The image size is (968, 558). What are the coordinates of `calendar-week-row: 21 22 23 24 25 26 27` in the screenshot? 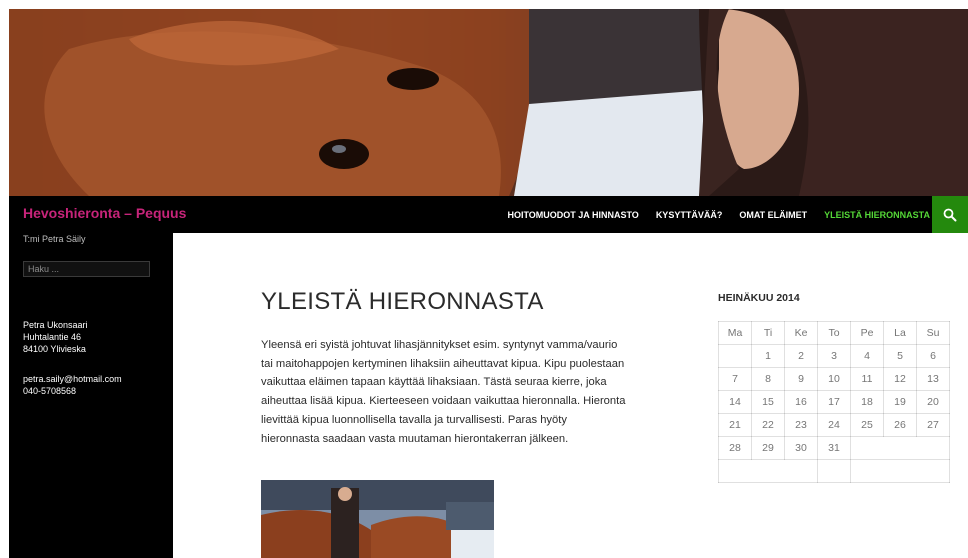 It's located at (834, 425).